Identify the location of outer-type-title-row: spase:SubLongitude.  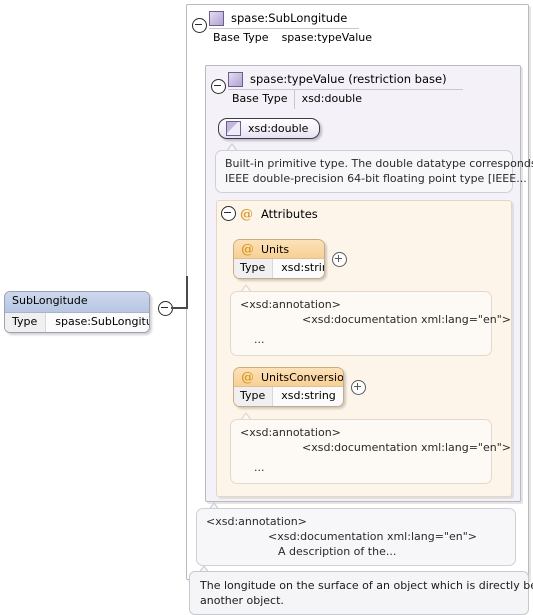
(357, 18).